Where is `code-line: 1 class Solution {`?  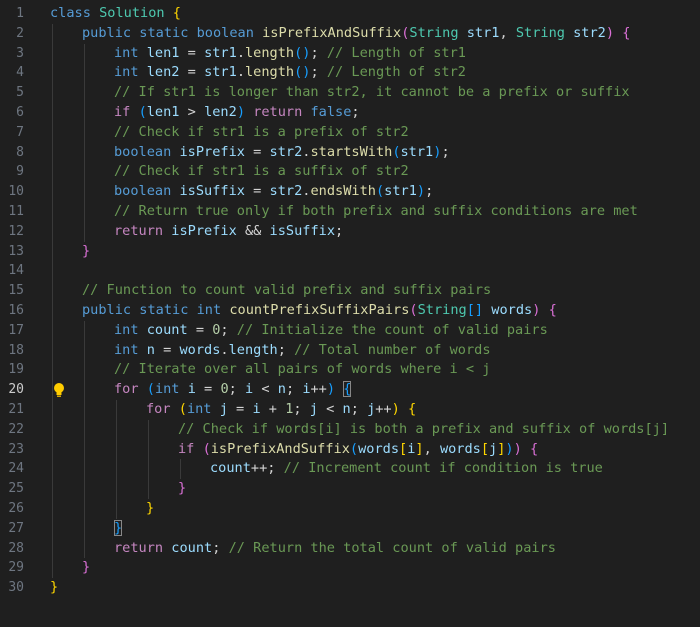 code-line: 1 class Solution { is located at coordinates (350, 14).